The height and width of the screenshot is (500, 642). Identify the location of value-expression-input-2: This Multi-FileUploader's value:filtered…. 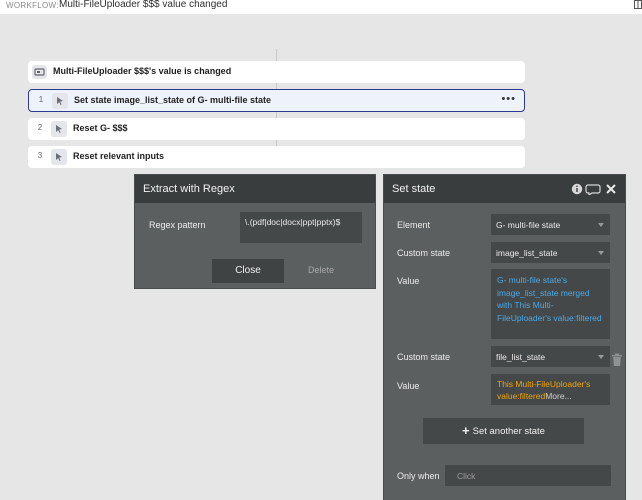
(550, 389).